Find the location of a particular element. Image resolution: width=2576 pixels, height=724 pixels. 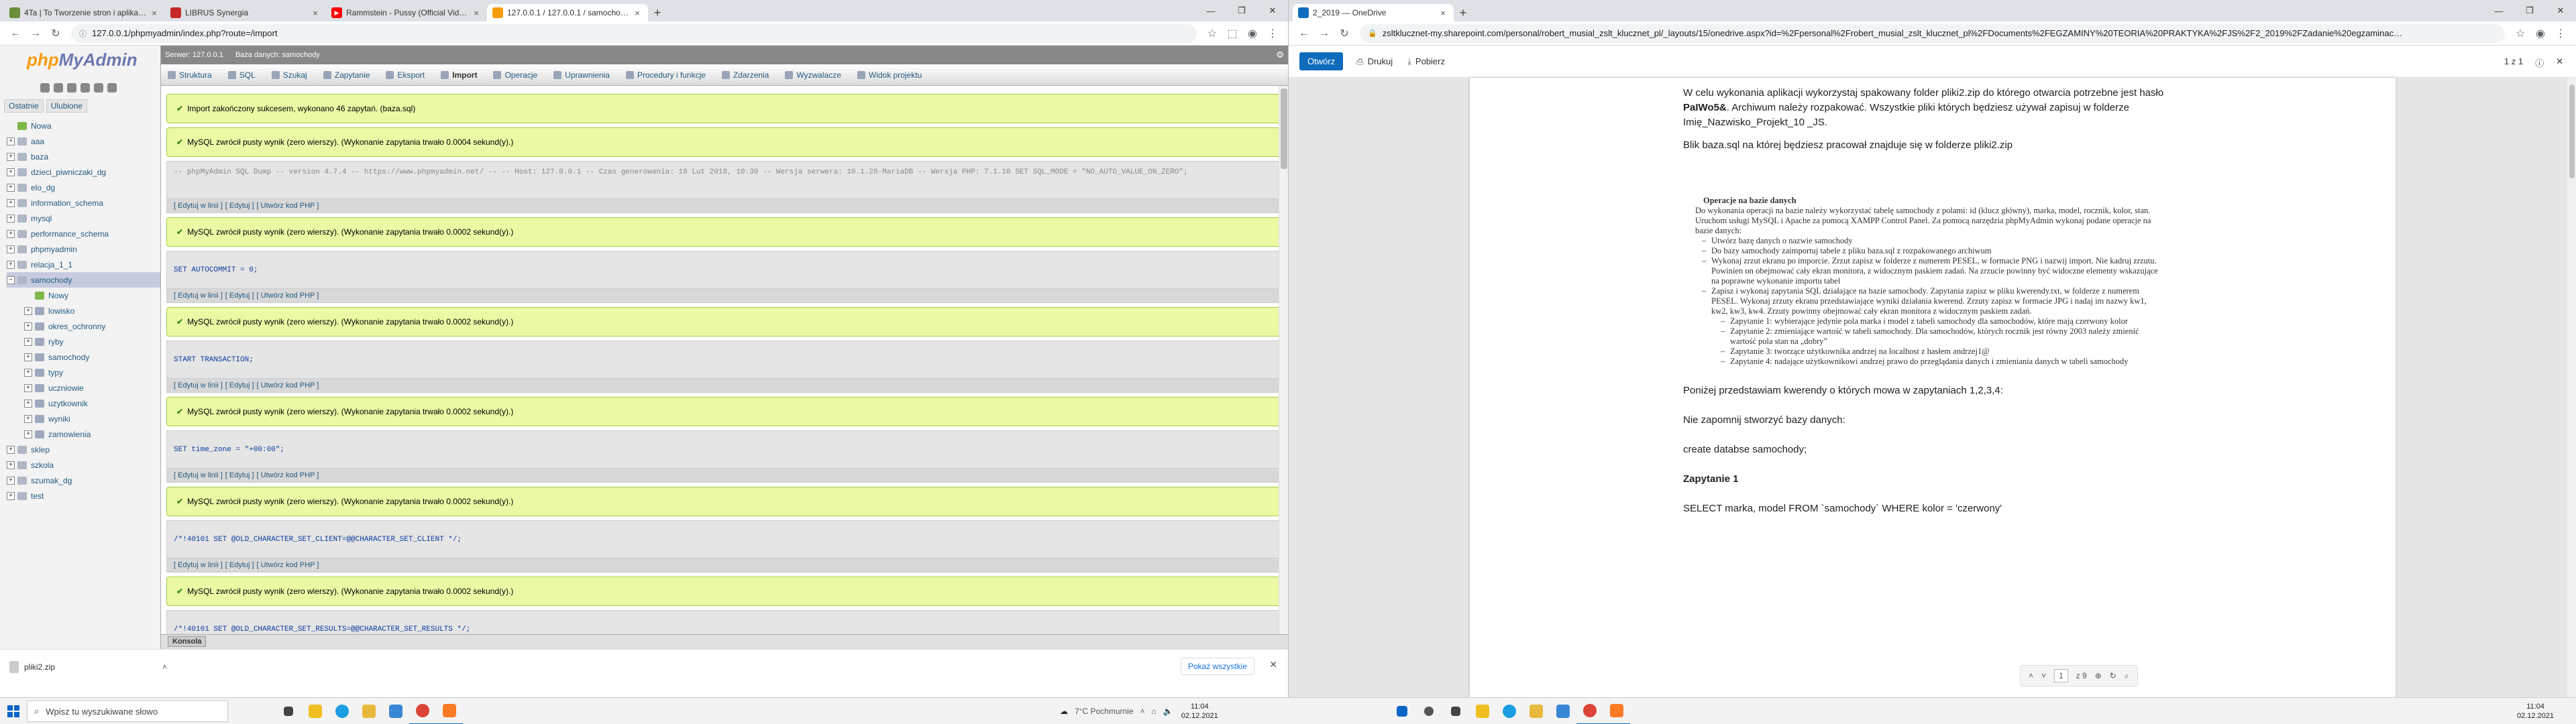

tree-database-item: + sklep is located at coordinates (83, 450).